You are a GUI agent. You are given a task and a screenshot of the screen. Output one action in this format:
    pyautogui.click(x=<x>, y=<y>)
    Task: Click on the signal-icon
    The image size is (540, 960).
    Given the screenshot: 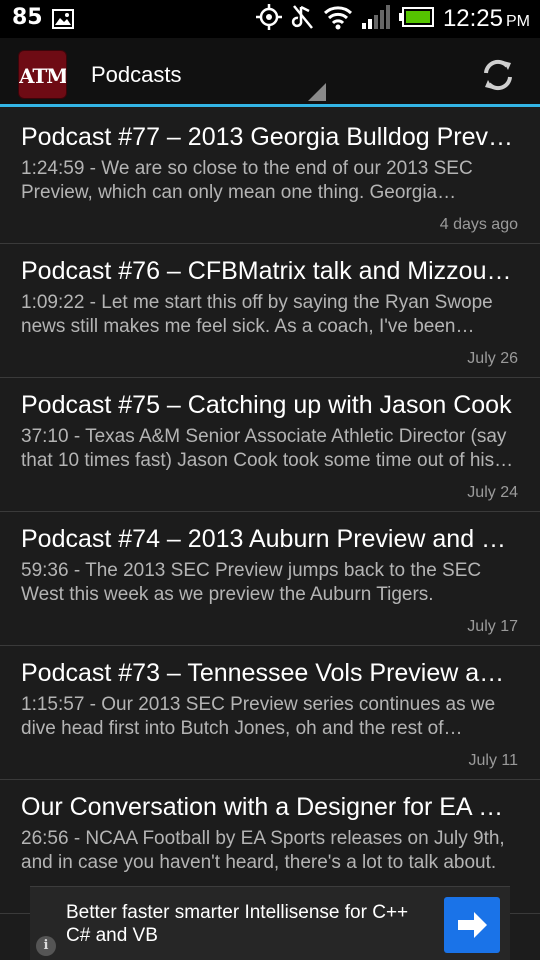 What is the action you would take?
    pyautogui.click(x=376, y=19)
    